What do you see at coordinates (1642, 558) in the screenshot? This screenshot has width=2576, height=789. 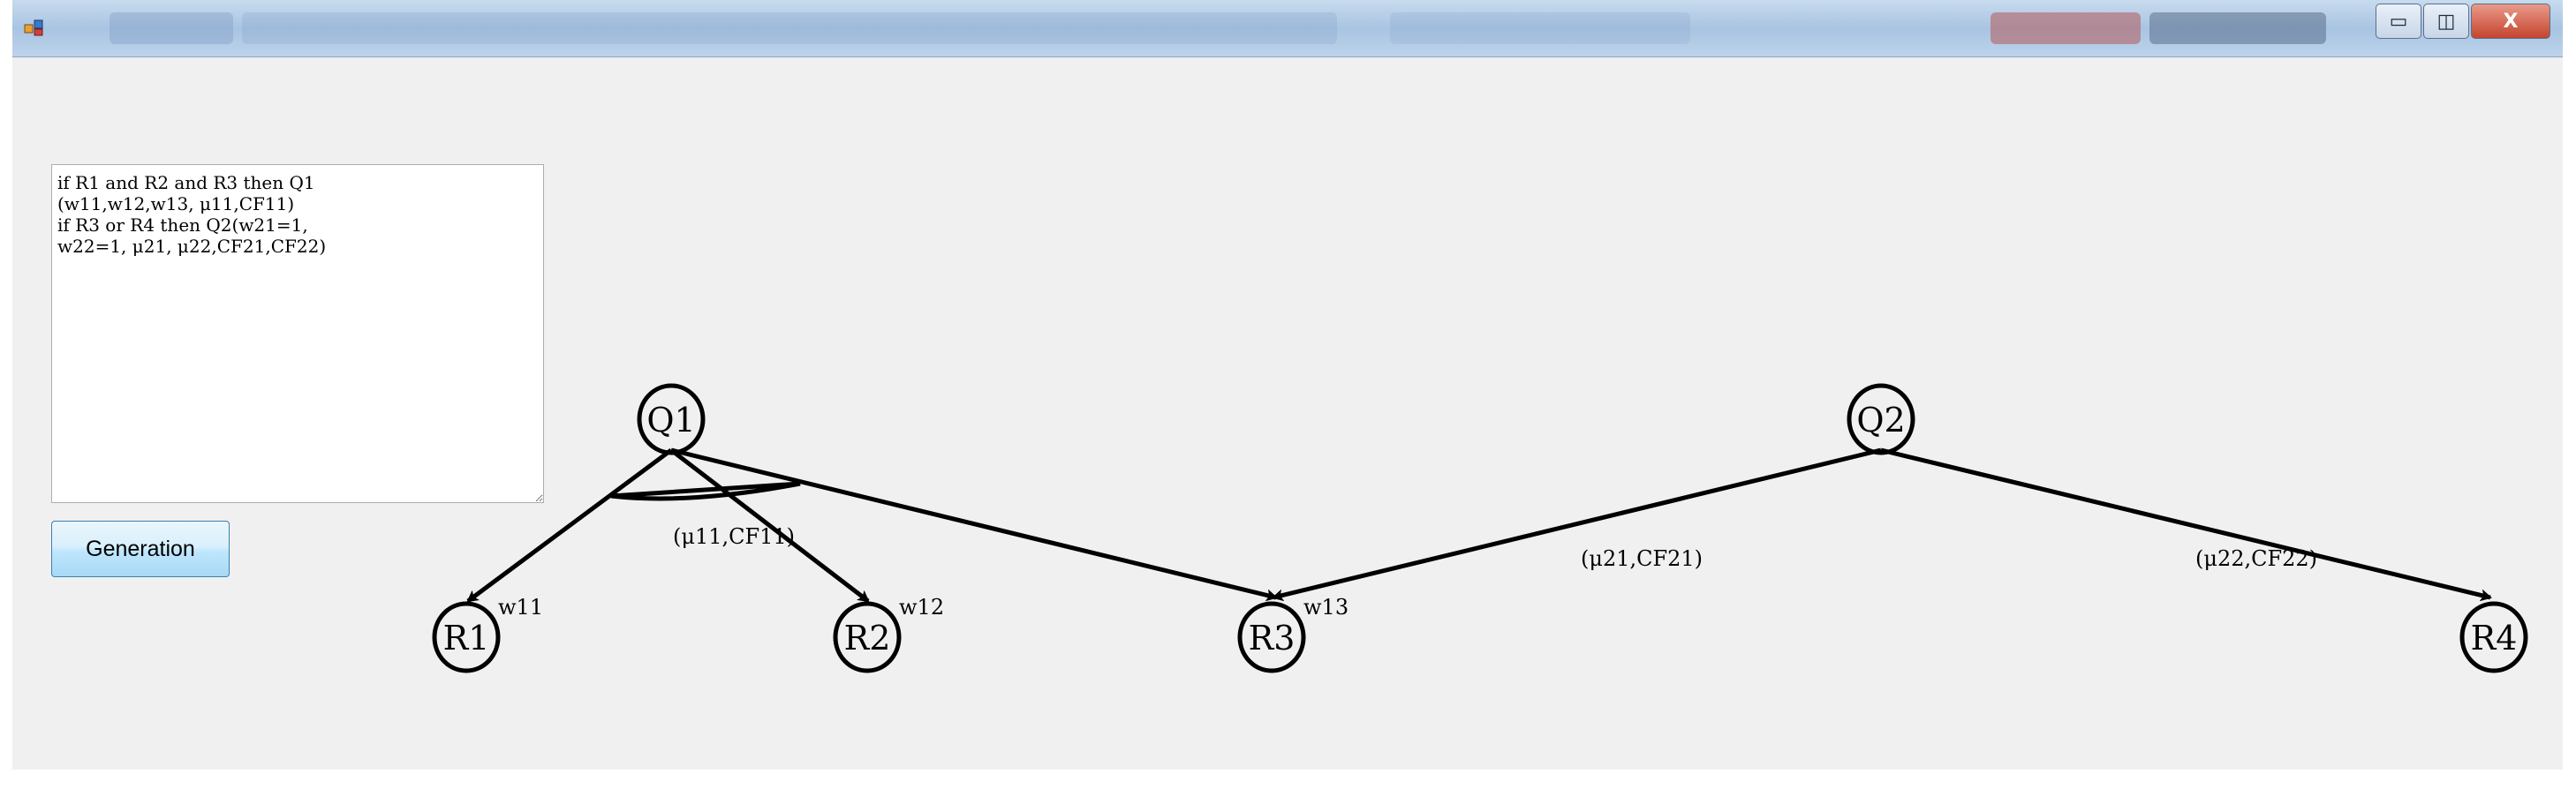 I see `label-q2-r3: (μ21,CF21)` at bounding box center [1642, 558].